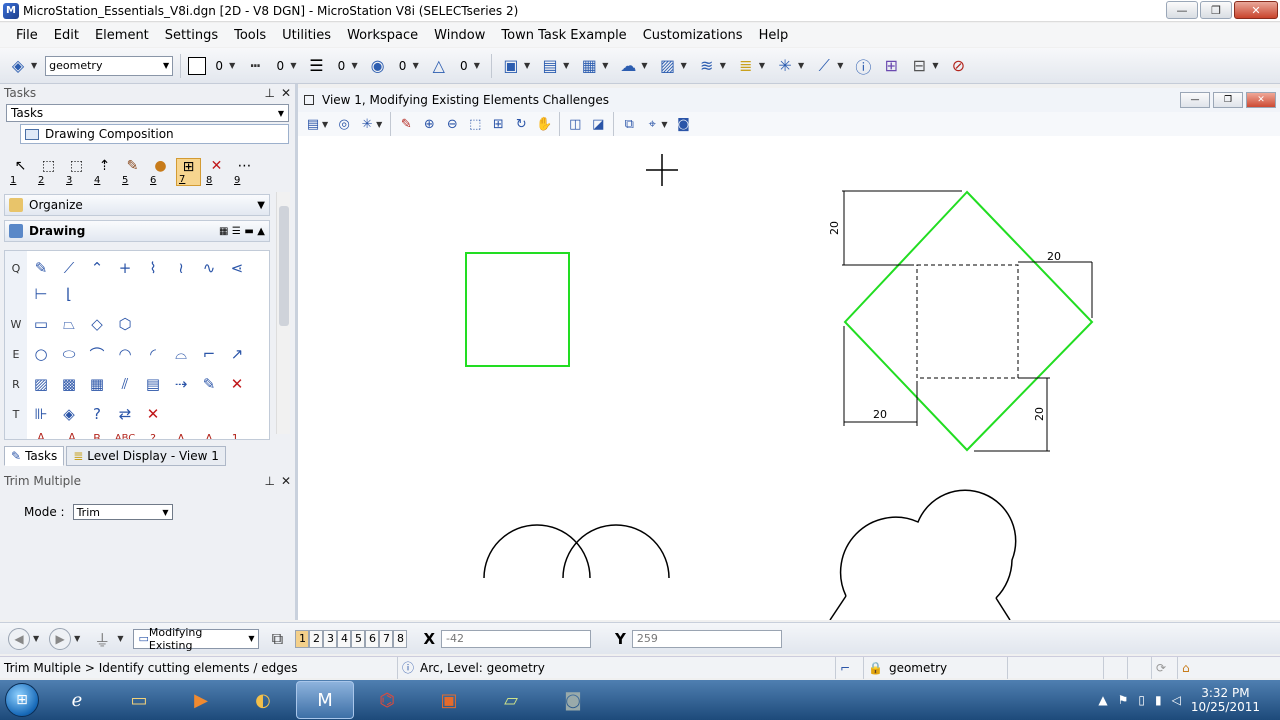 The width and height of the screenshot is (1280, 720). Describe the element at coordinates (22, 700) in the screenshot. I see `start-button: ⊞` at that location.